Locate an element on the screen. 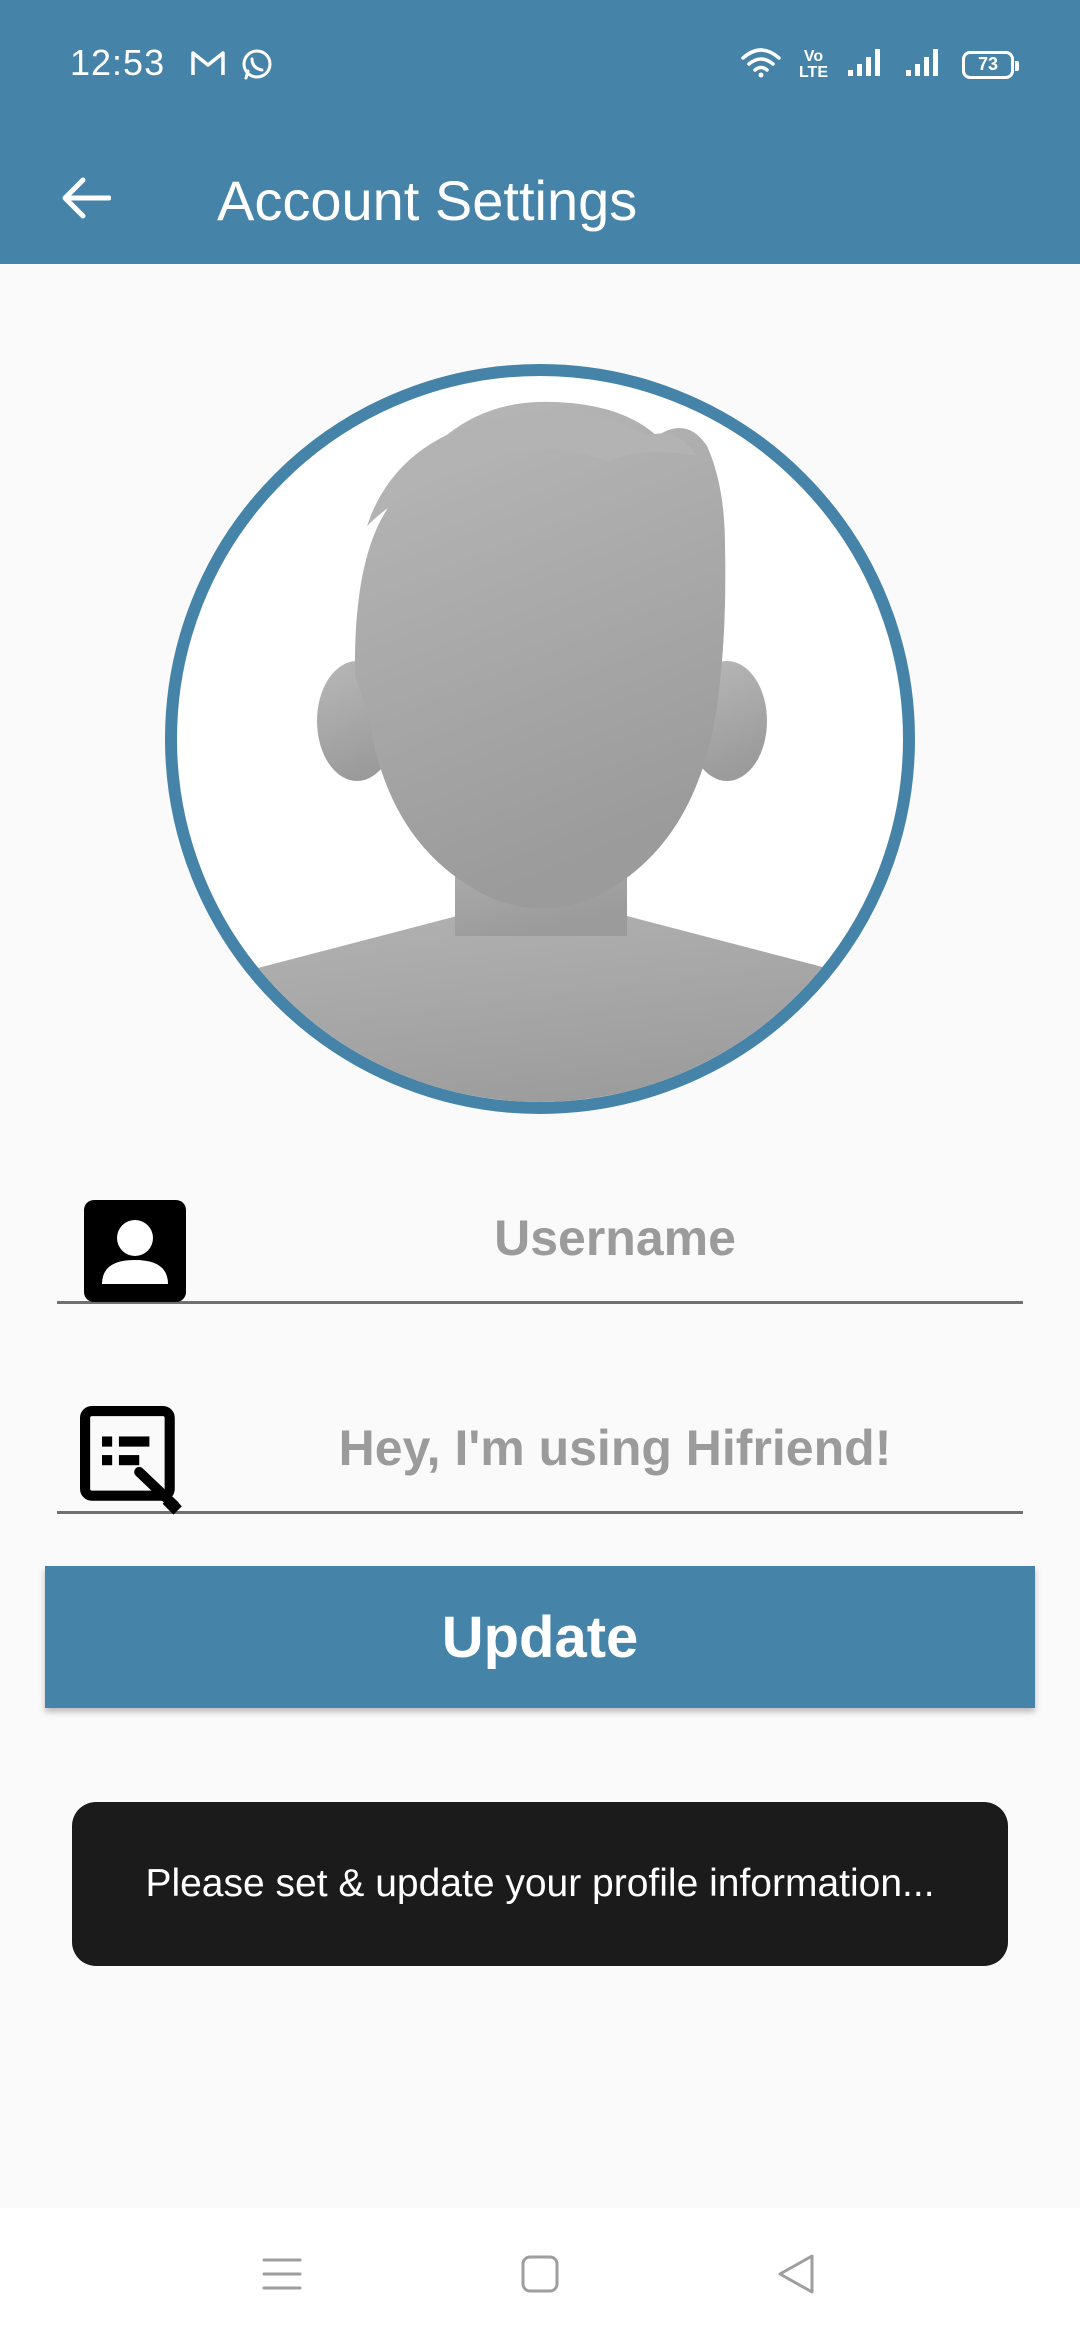  status-bar: 12:53 Vo LTE 73 is located at coordinates (540, 66).